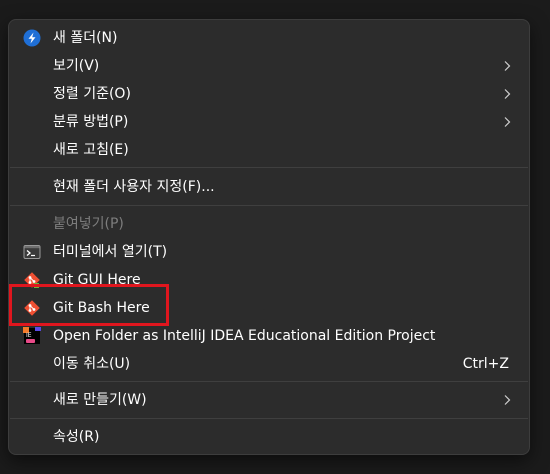 Image resolution: width=550 pixels, height=474 pixels. What do you see at coordinates (100, 400) in the screenshot?
I see `menu-item-label: 새로 만들기(W)` at bounding box center [100, 400].